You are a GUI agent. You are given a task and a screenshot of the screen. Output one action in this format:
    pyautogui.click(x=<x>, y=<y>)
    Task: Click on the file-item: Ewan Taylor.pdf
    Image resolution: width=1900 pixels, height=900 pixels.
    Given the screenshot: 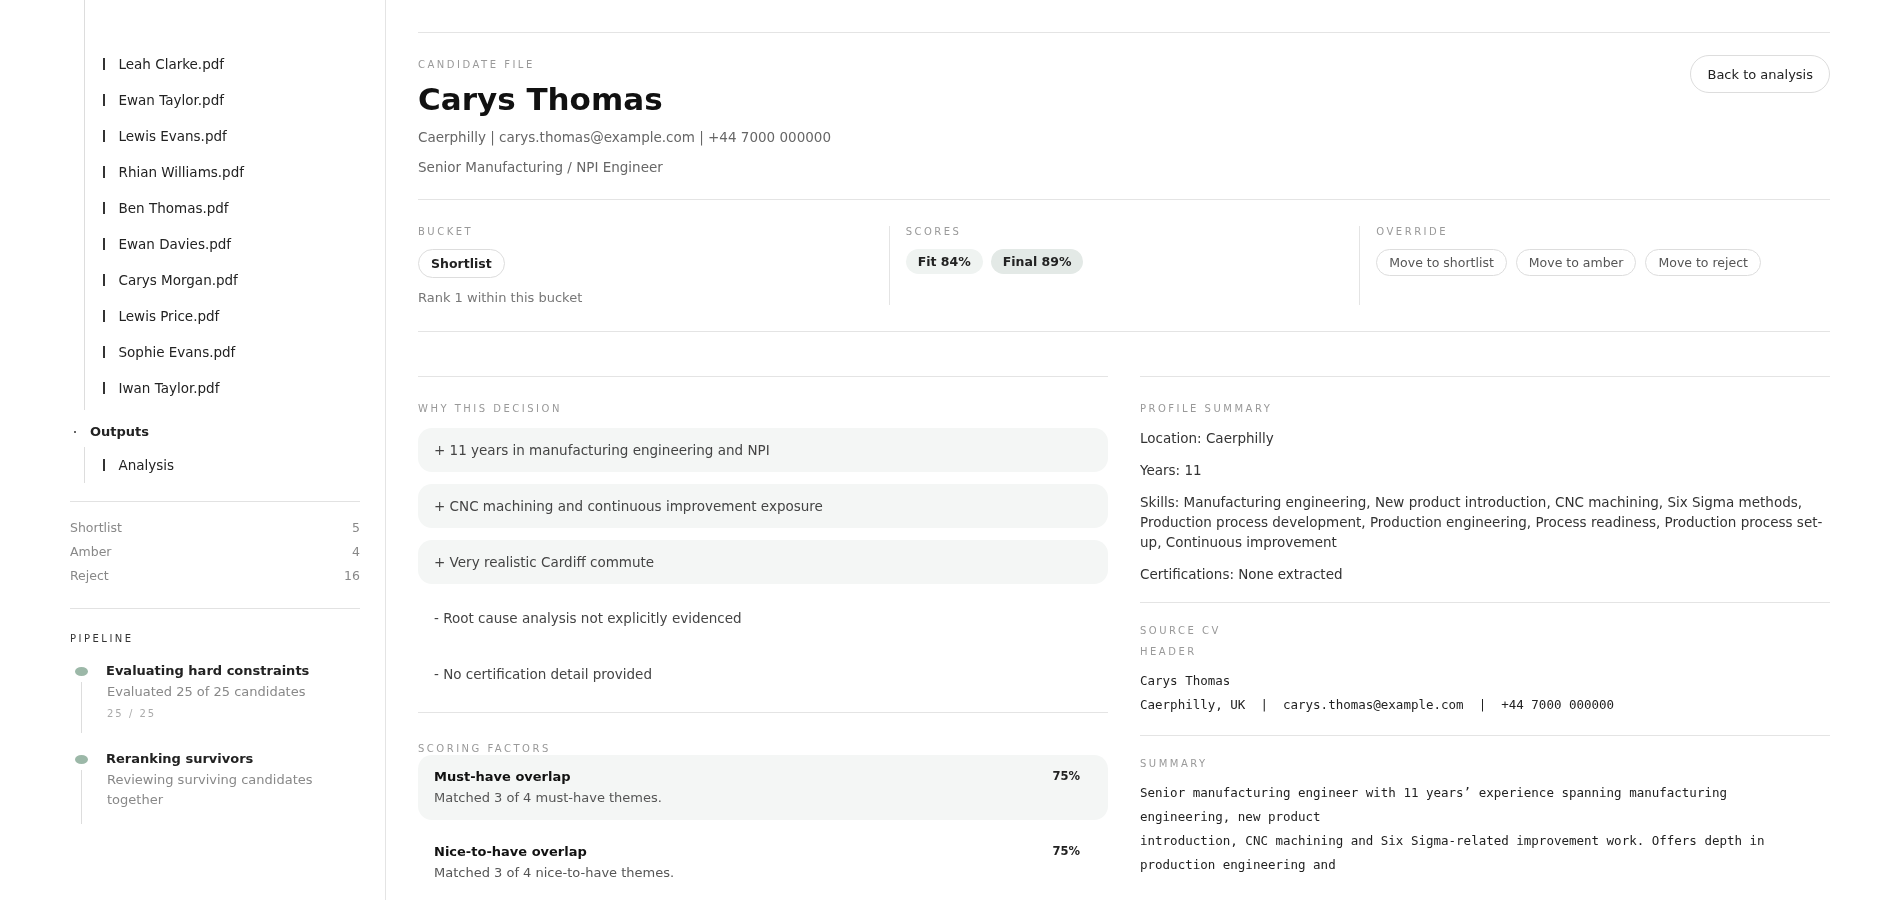 What is the action you would take?
    pyautogui.click(x=222, y=100)
    